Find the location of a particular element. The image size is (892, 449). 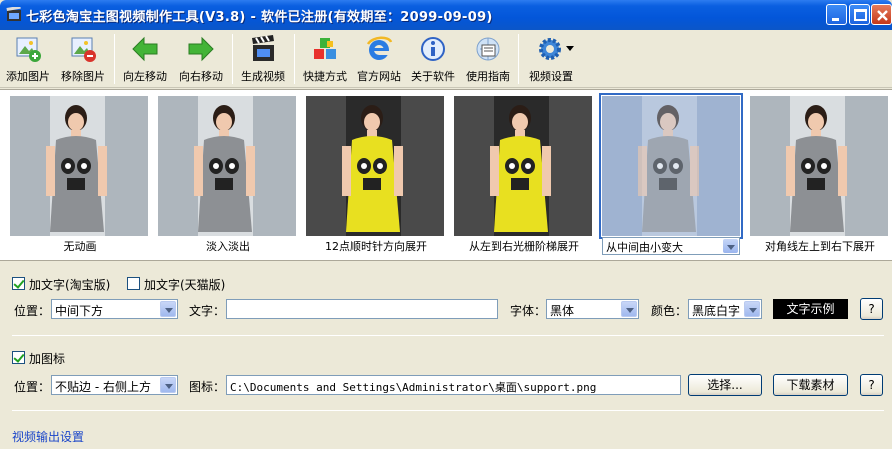

maximize-icon is located at coordinates (860, 15).